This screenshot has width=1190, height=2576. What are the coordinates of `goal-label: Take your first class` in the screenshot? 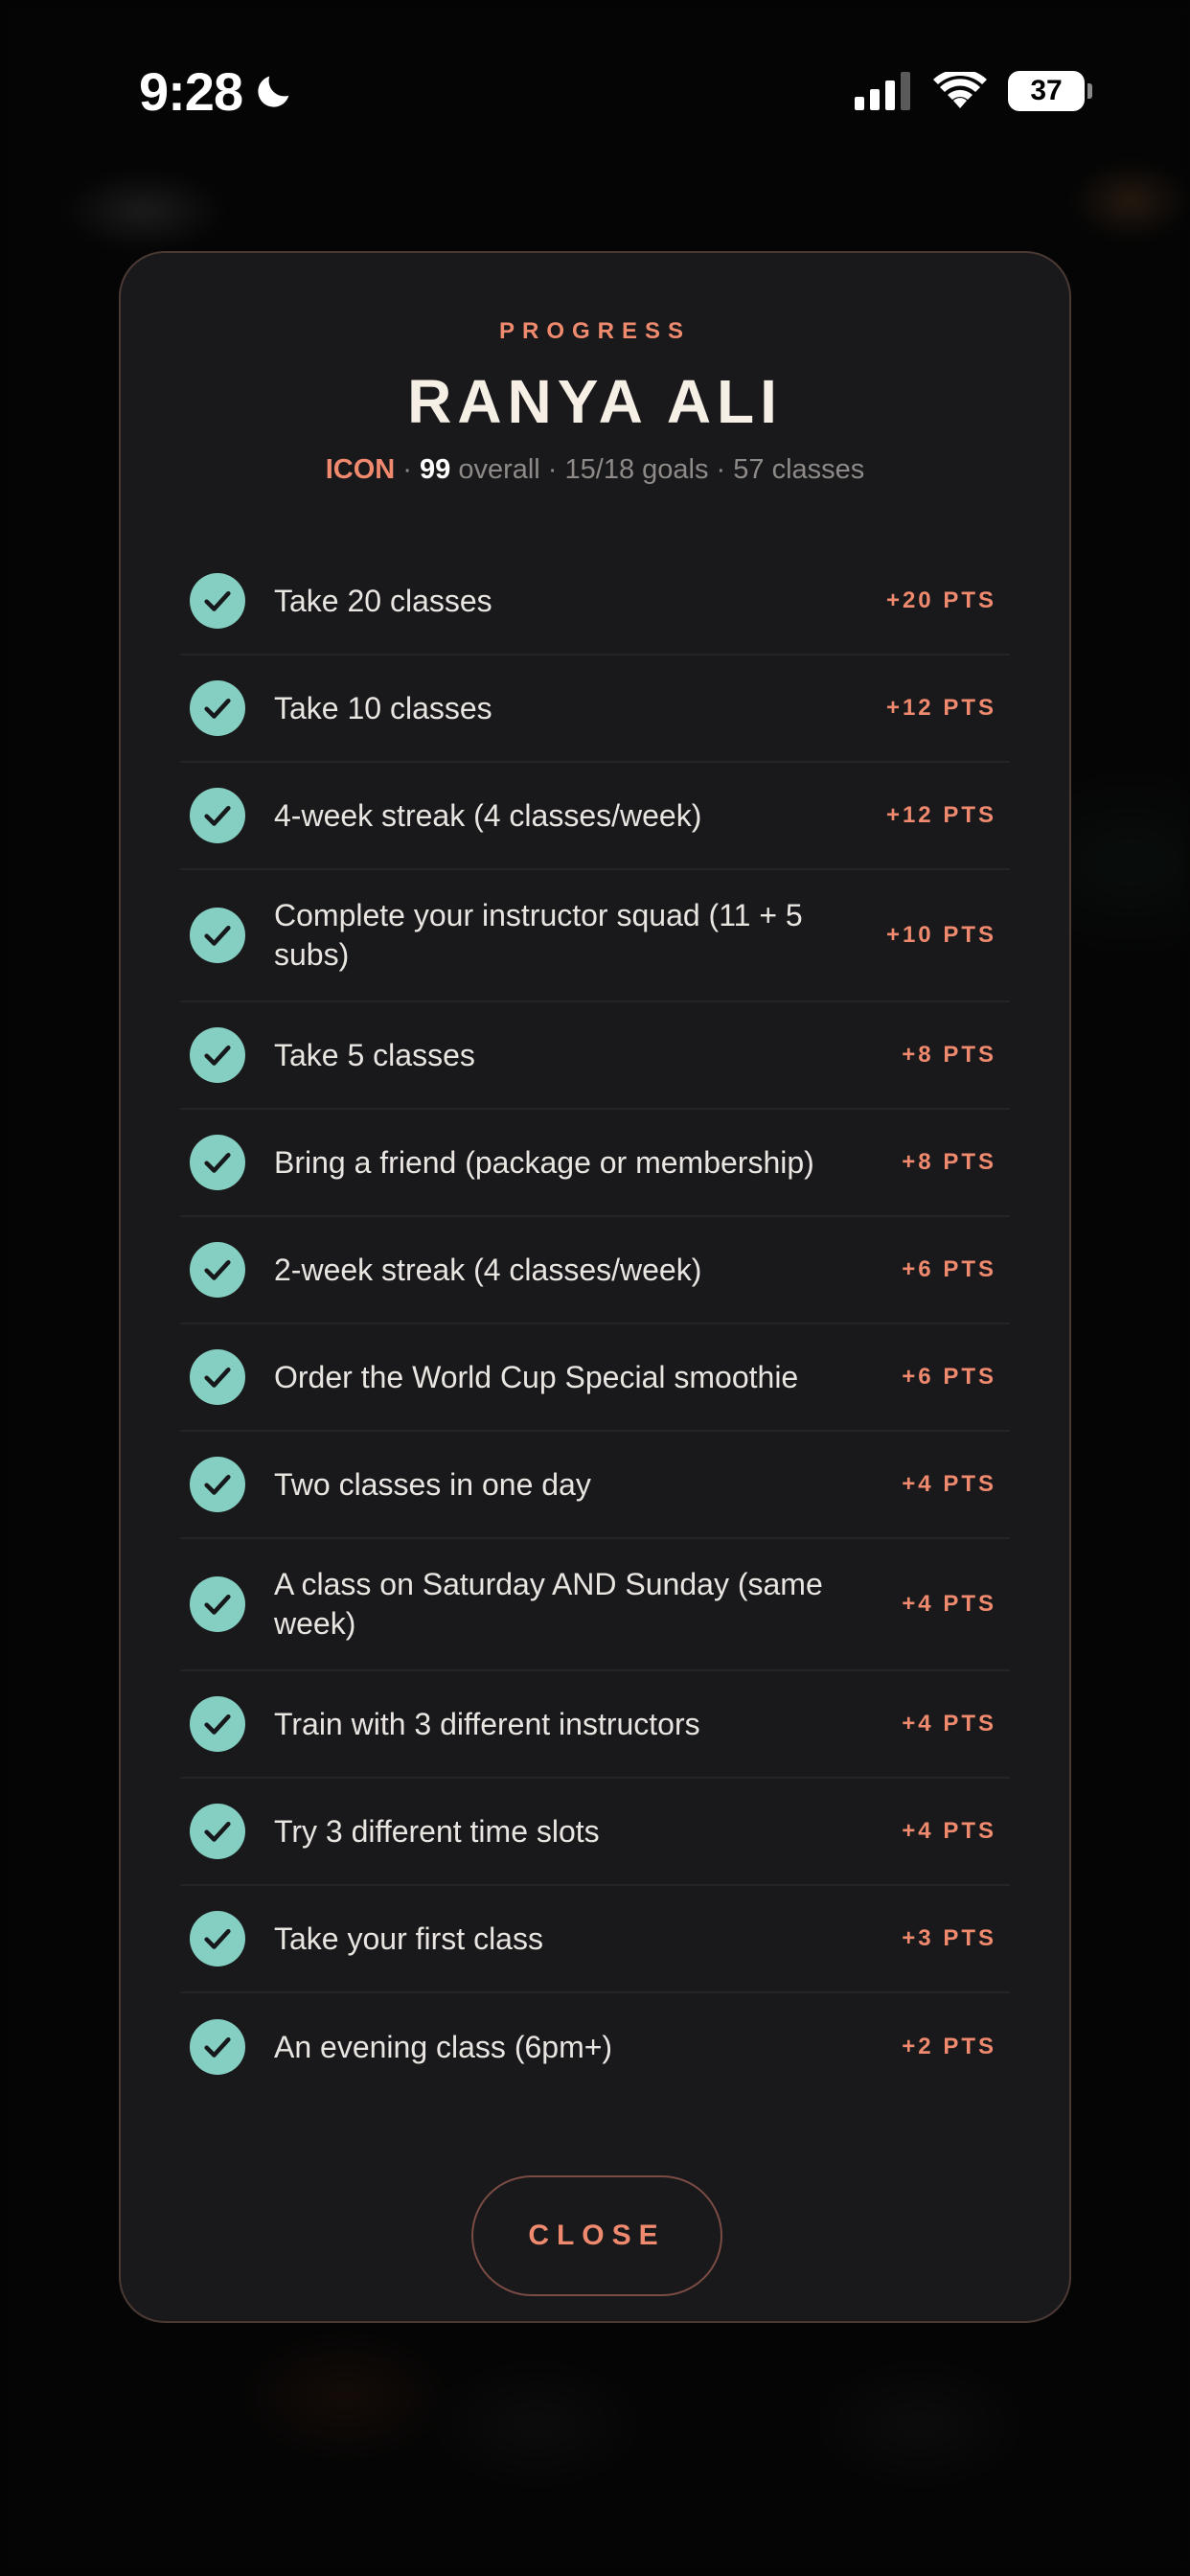 It's located at (409, 1938).